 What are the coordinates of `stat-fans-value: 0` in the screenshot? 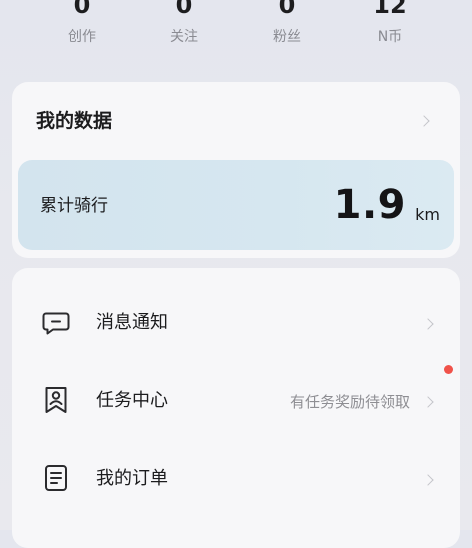 It's located at (287, 9).